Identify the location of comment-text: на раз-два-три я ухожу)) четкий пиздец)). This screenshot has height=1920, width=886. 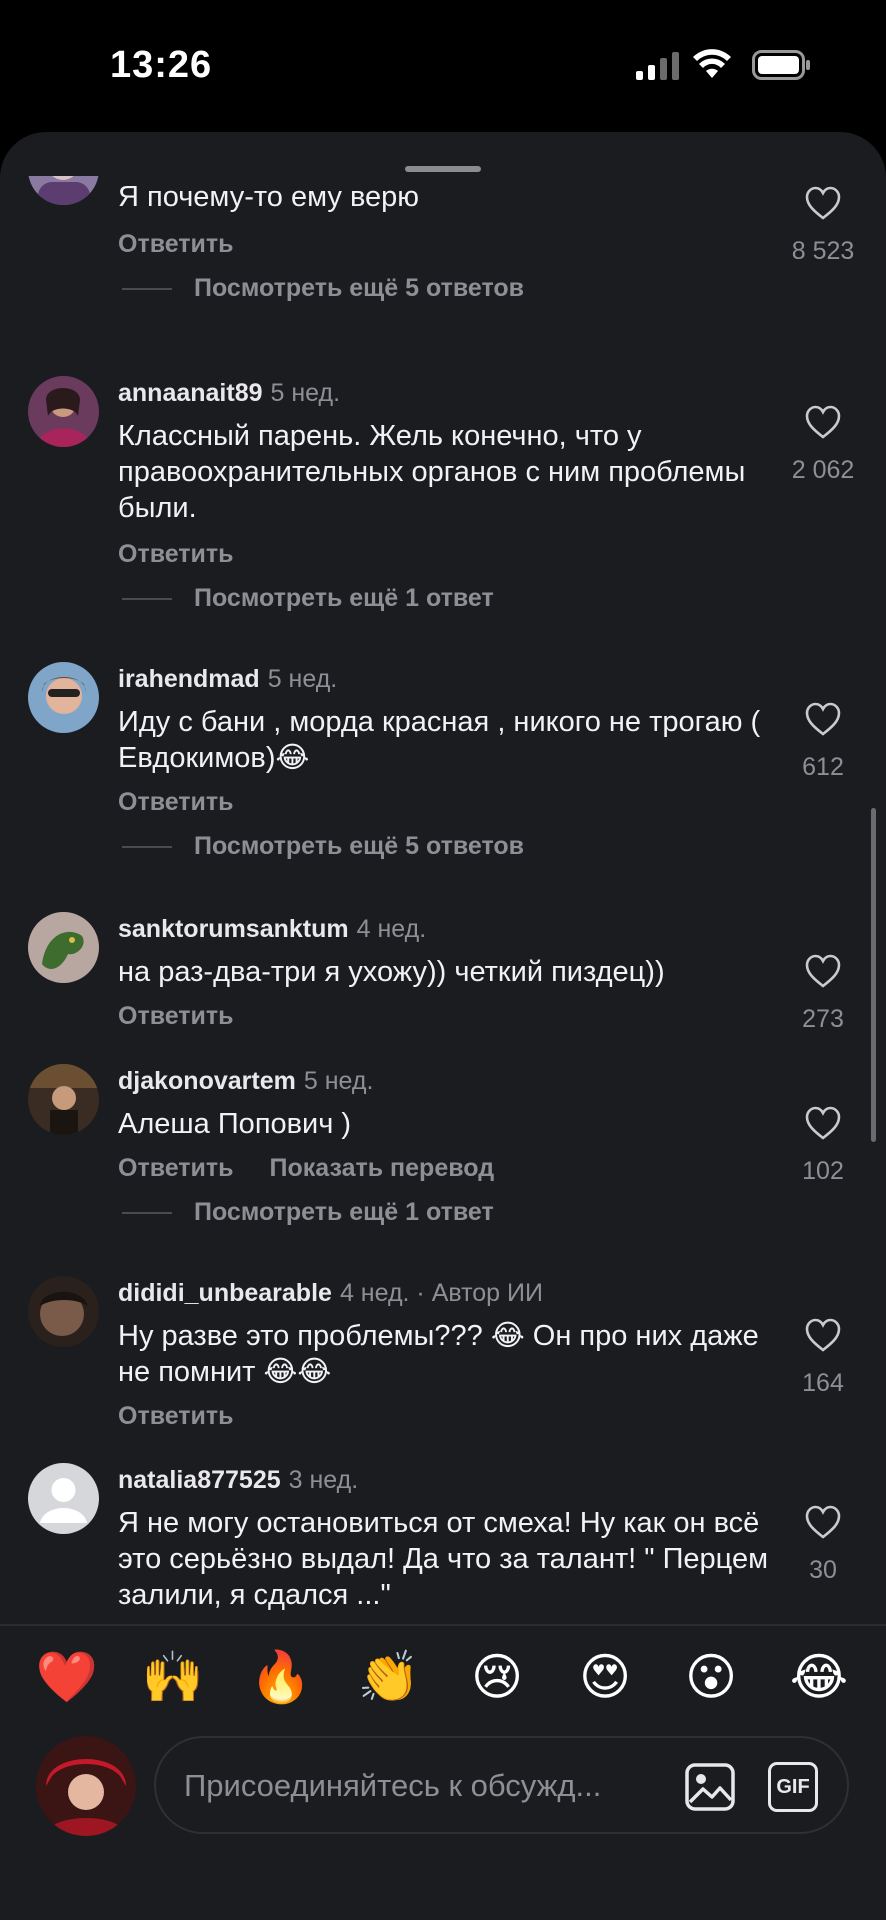
(391, 972).